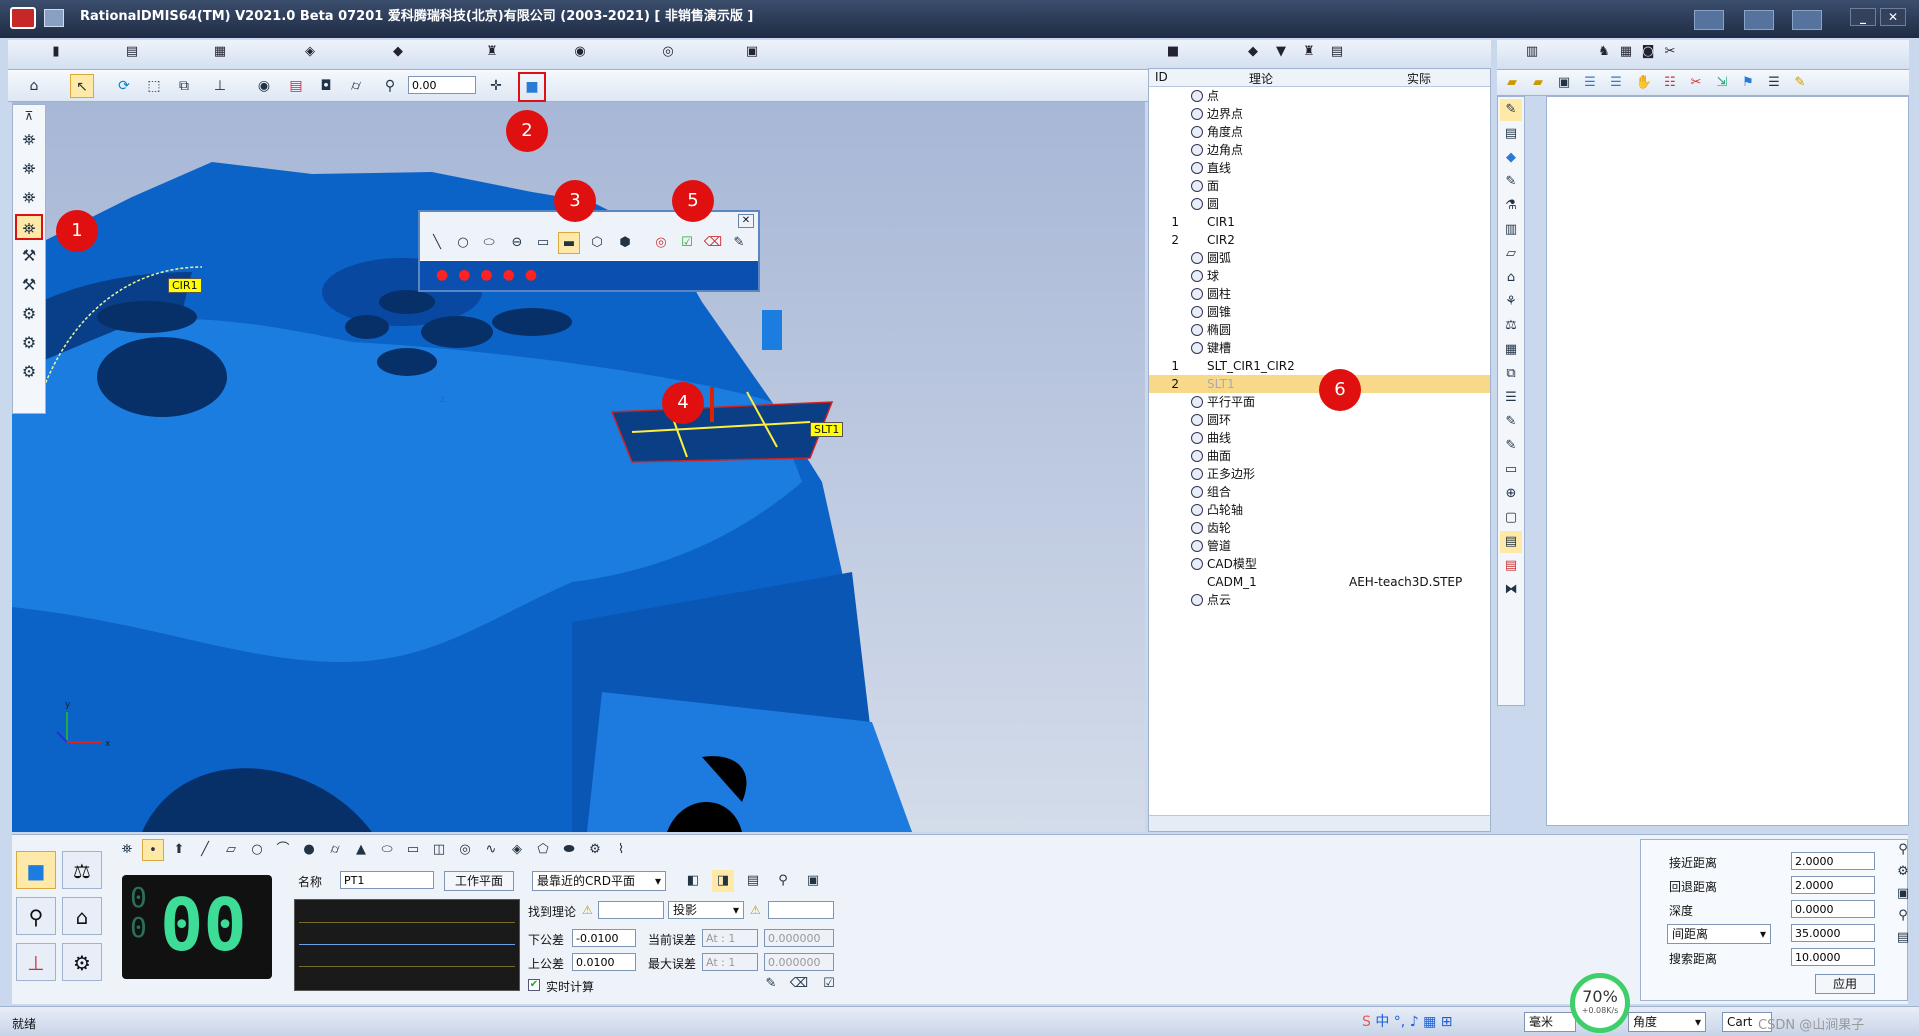 The width and height of the screenshot is (1919, 1036). I want to click on home-icon: ⌂, so click(34, 86).